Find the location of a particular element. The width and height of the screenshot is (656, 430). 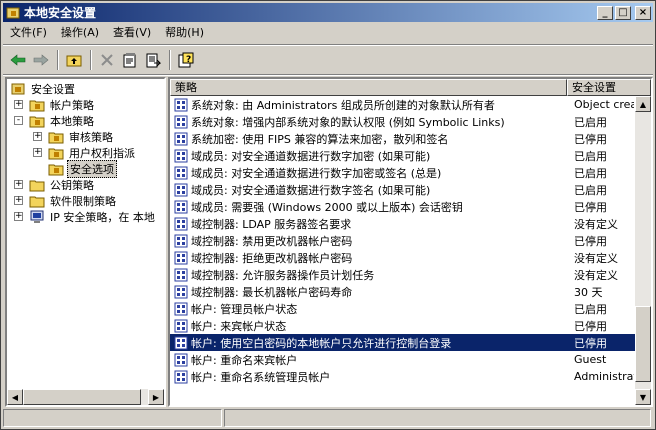

policy-name: 系统对象: 增强内部系统对象的默认权限 (例如 Symbolic Links) is located at coordinates (348, 122).